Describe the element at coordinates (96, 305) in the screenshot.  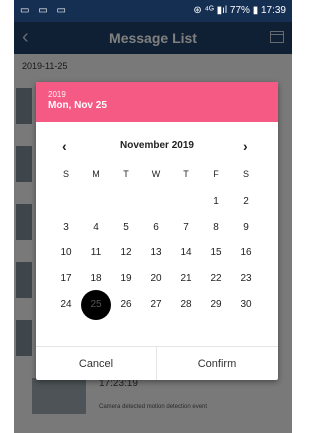
I see `selected-day: 25` at that location.